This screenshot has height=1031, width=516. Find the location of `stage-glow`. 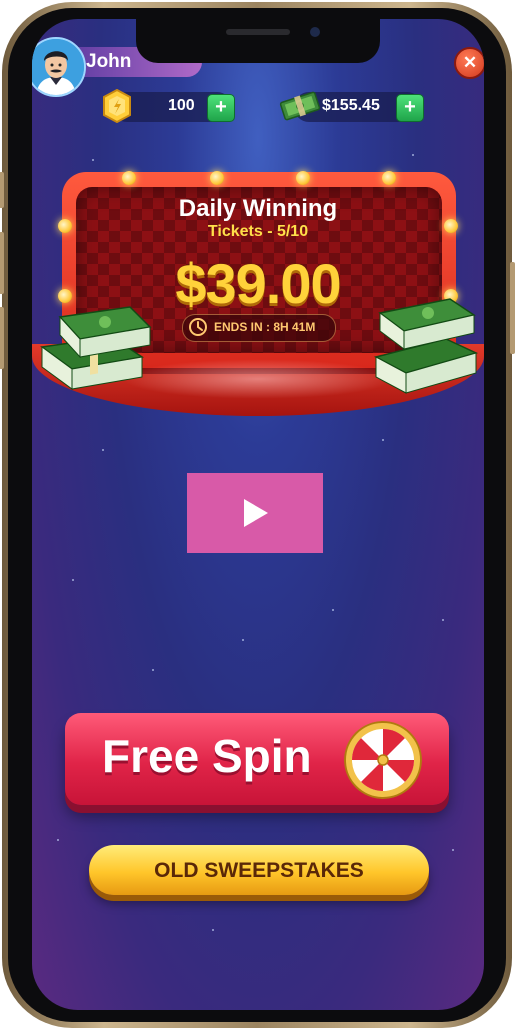

stage-glow is located at coordinates (258, 379).